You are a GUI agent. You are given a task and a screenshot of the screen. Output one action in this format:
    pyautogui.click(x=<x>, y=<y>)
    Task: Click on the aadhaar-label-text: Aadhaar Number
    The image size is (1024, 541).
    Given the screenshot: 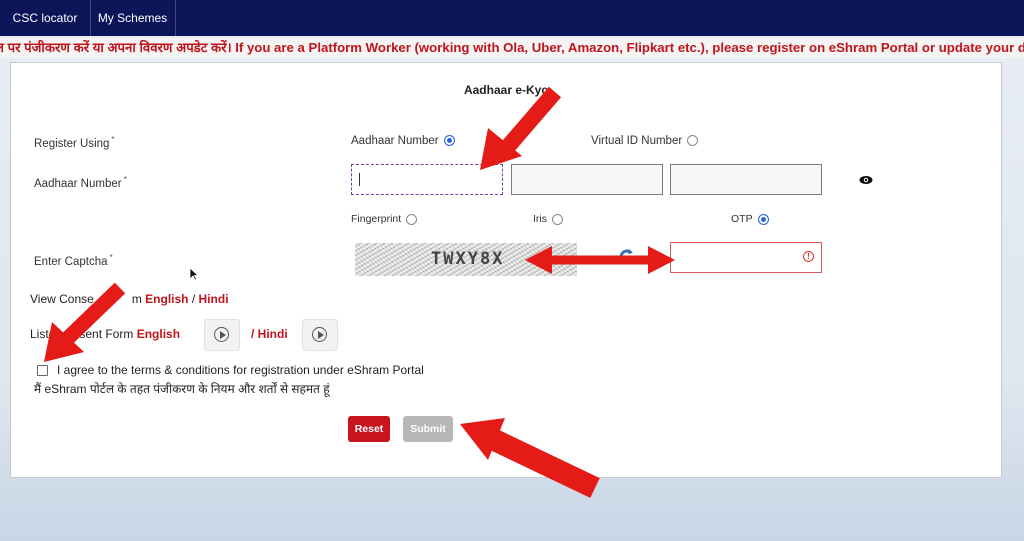 What is the action you would take?
    pyautogui.click(x=78, y=183)
    